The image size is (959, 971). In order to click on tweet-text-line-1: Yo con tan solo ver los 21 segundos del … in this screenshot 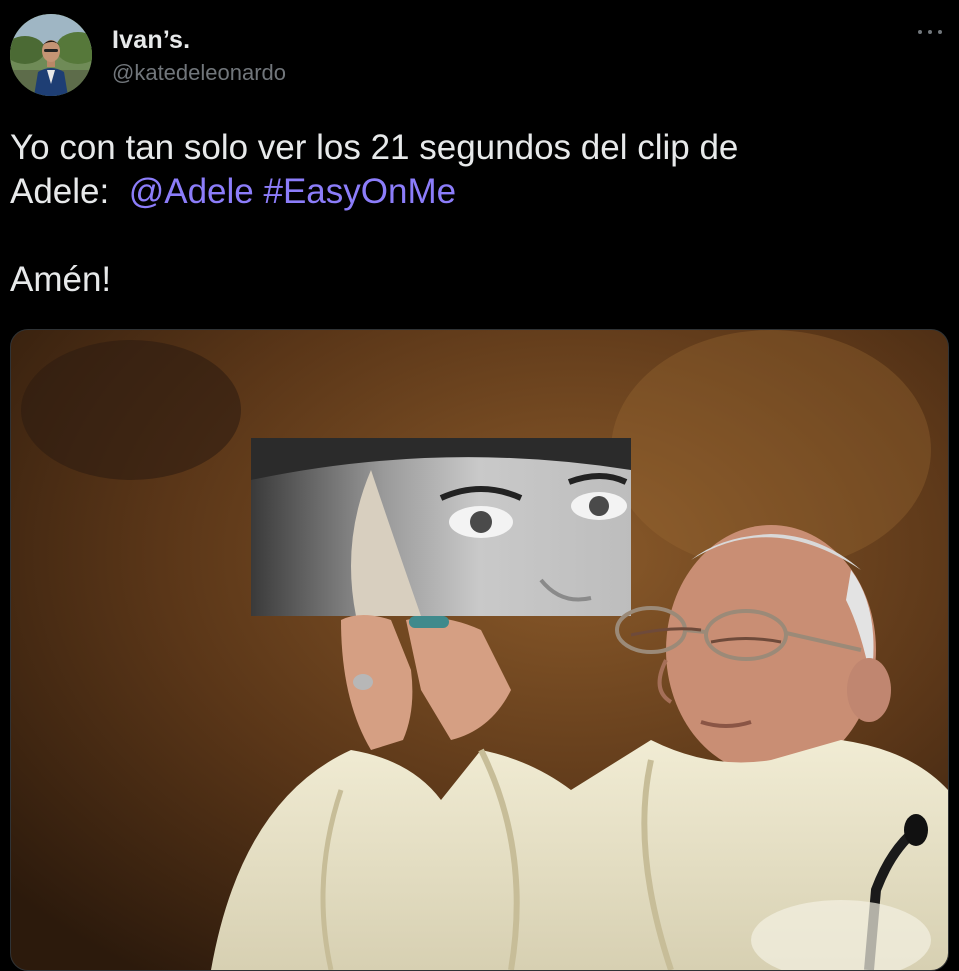, I will do `click(374, 147)`.